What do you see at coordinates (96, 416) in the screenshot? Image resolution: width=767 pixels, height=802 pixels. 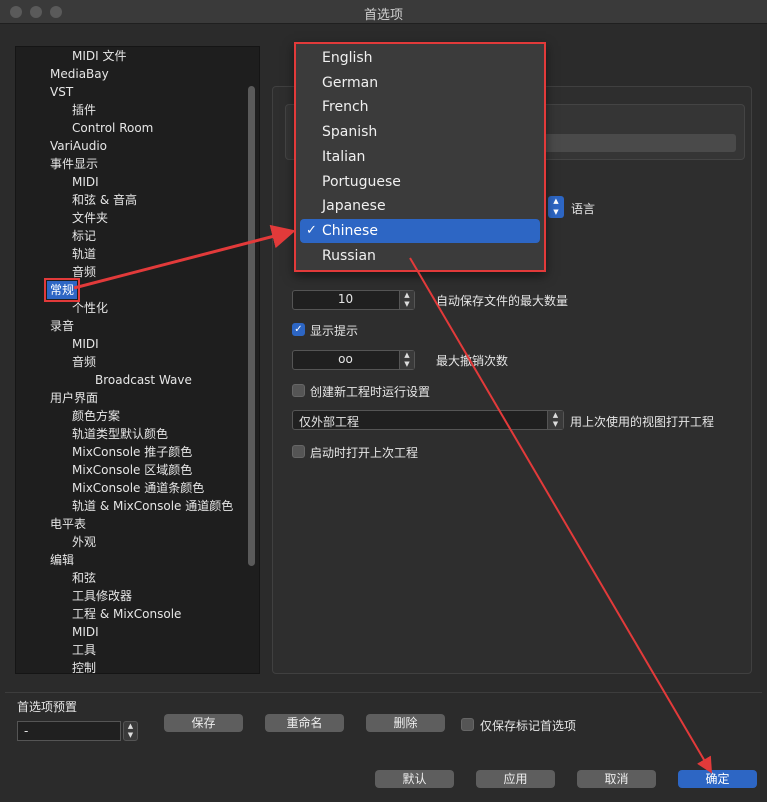 I see `tree-item: 颜色方案` at bounding box center [96, 416].